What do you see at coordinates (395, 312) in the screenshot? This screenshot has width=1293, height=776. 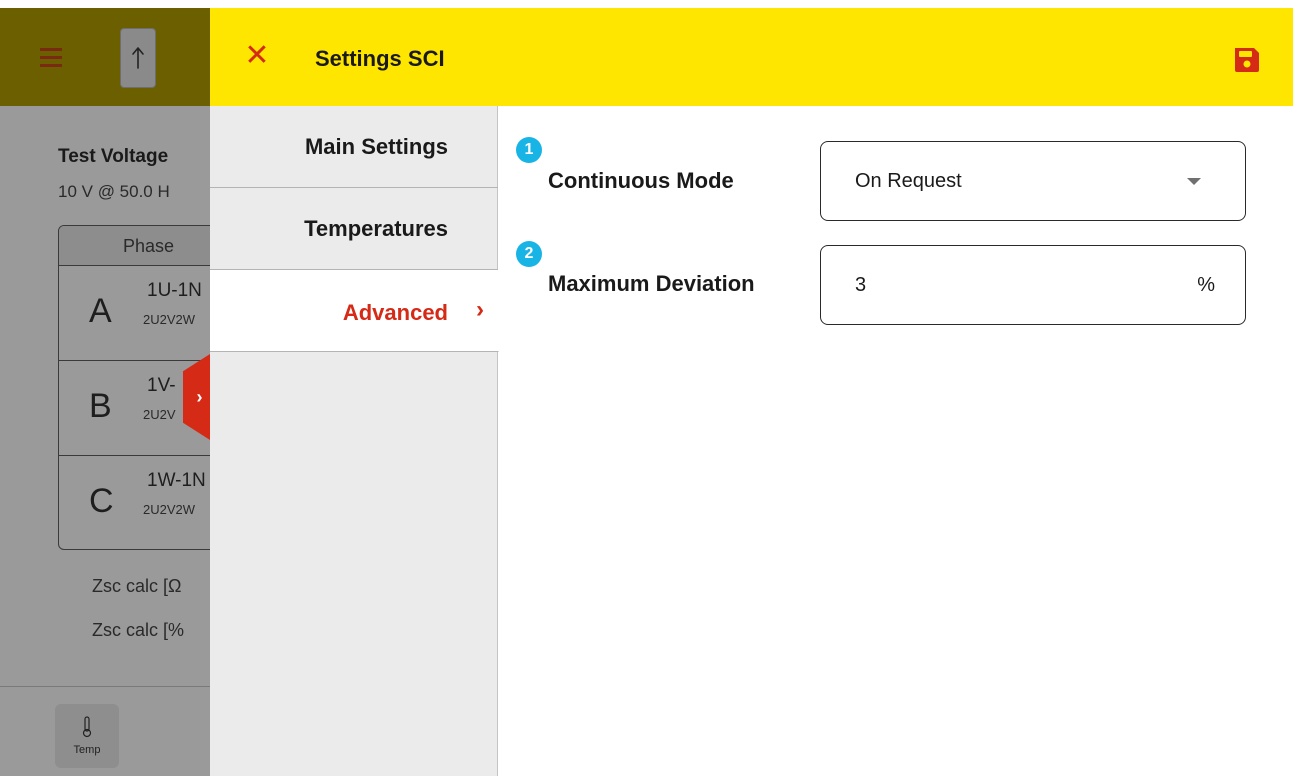 I see `menu-item-label: Advanced` at bounding box center [395, 312].